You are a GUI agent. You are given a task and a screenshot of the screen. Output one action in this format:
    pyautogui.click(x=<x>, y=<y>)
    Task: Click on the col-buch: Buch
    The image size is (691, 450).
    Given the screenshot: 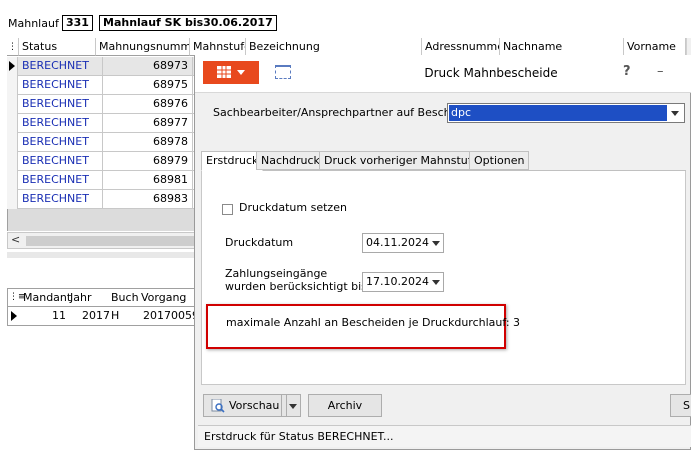 What is the action you would take?
    pyautogui.click(x=125, y=297)
    